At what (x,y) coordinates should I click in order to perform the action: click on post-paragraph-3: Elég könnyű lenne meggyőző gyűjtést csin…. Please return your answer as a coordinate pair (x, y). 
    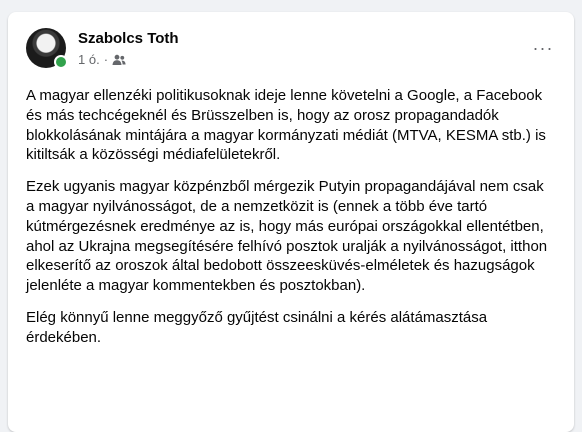
    Looking at the image, I should click on (257, 327).